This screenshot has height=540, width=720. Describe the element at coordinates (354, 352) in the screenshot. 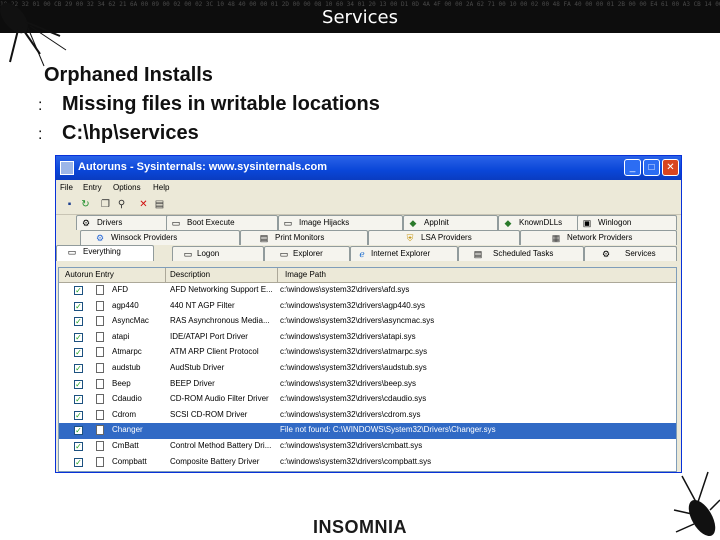

I see `image-path-cell: c:\windows\system32\drivers\atmarpc.sys` at that location.